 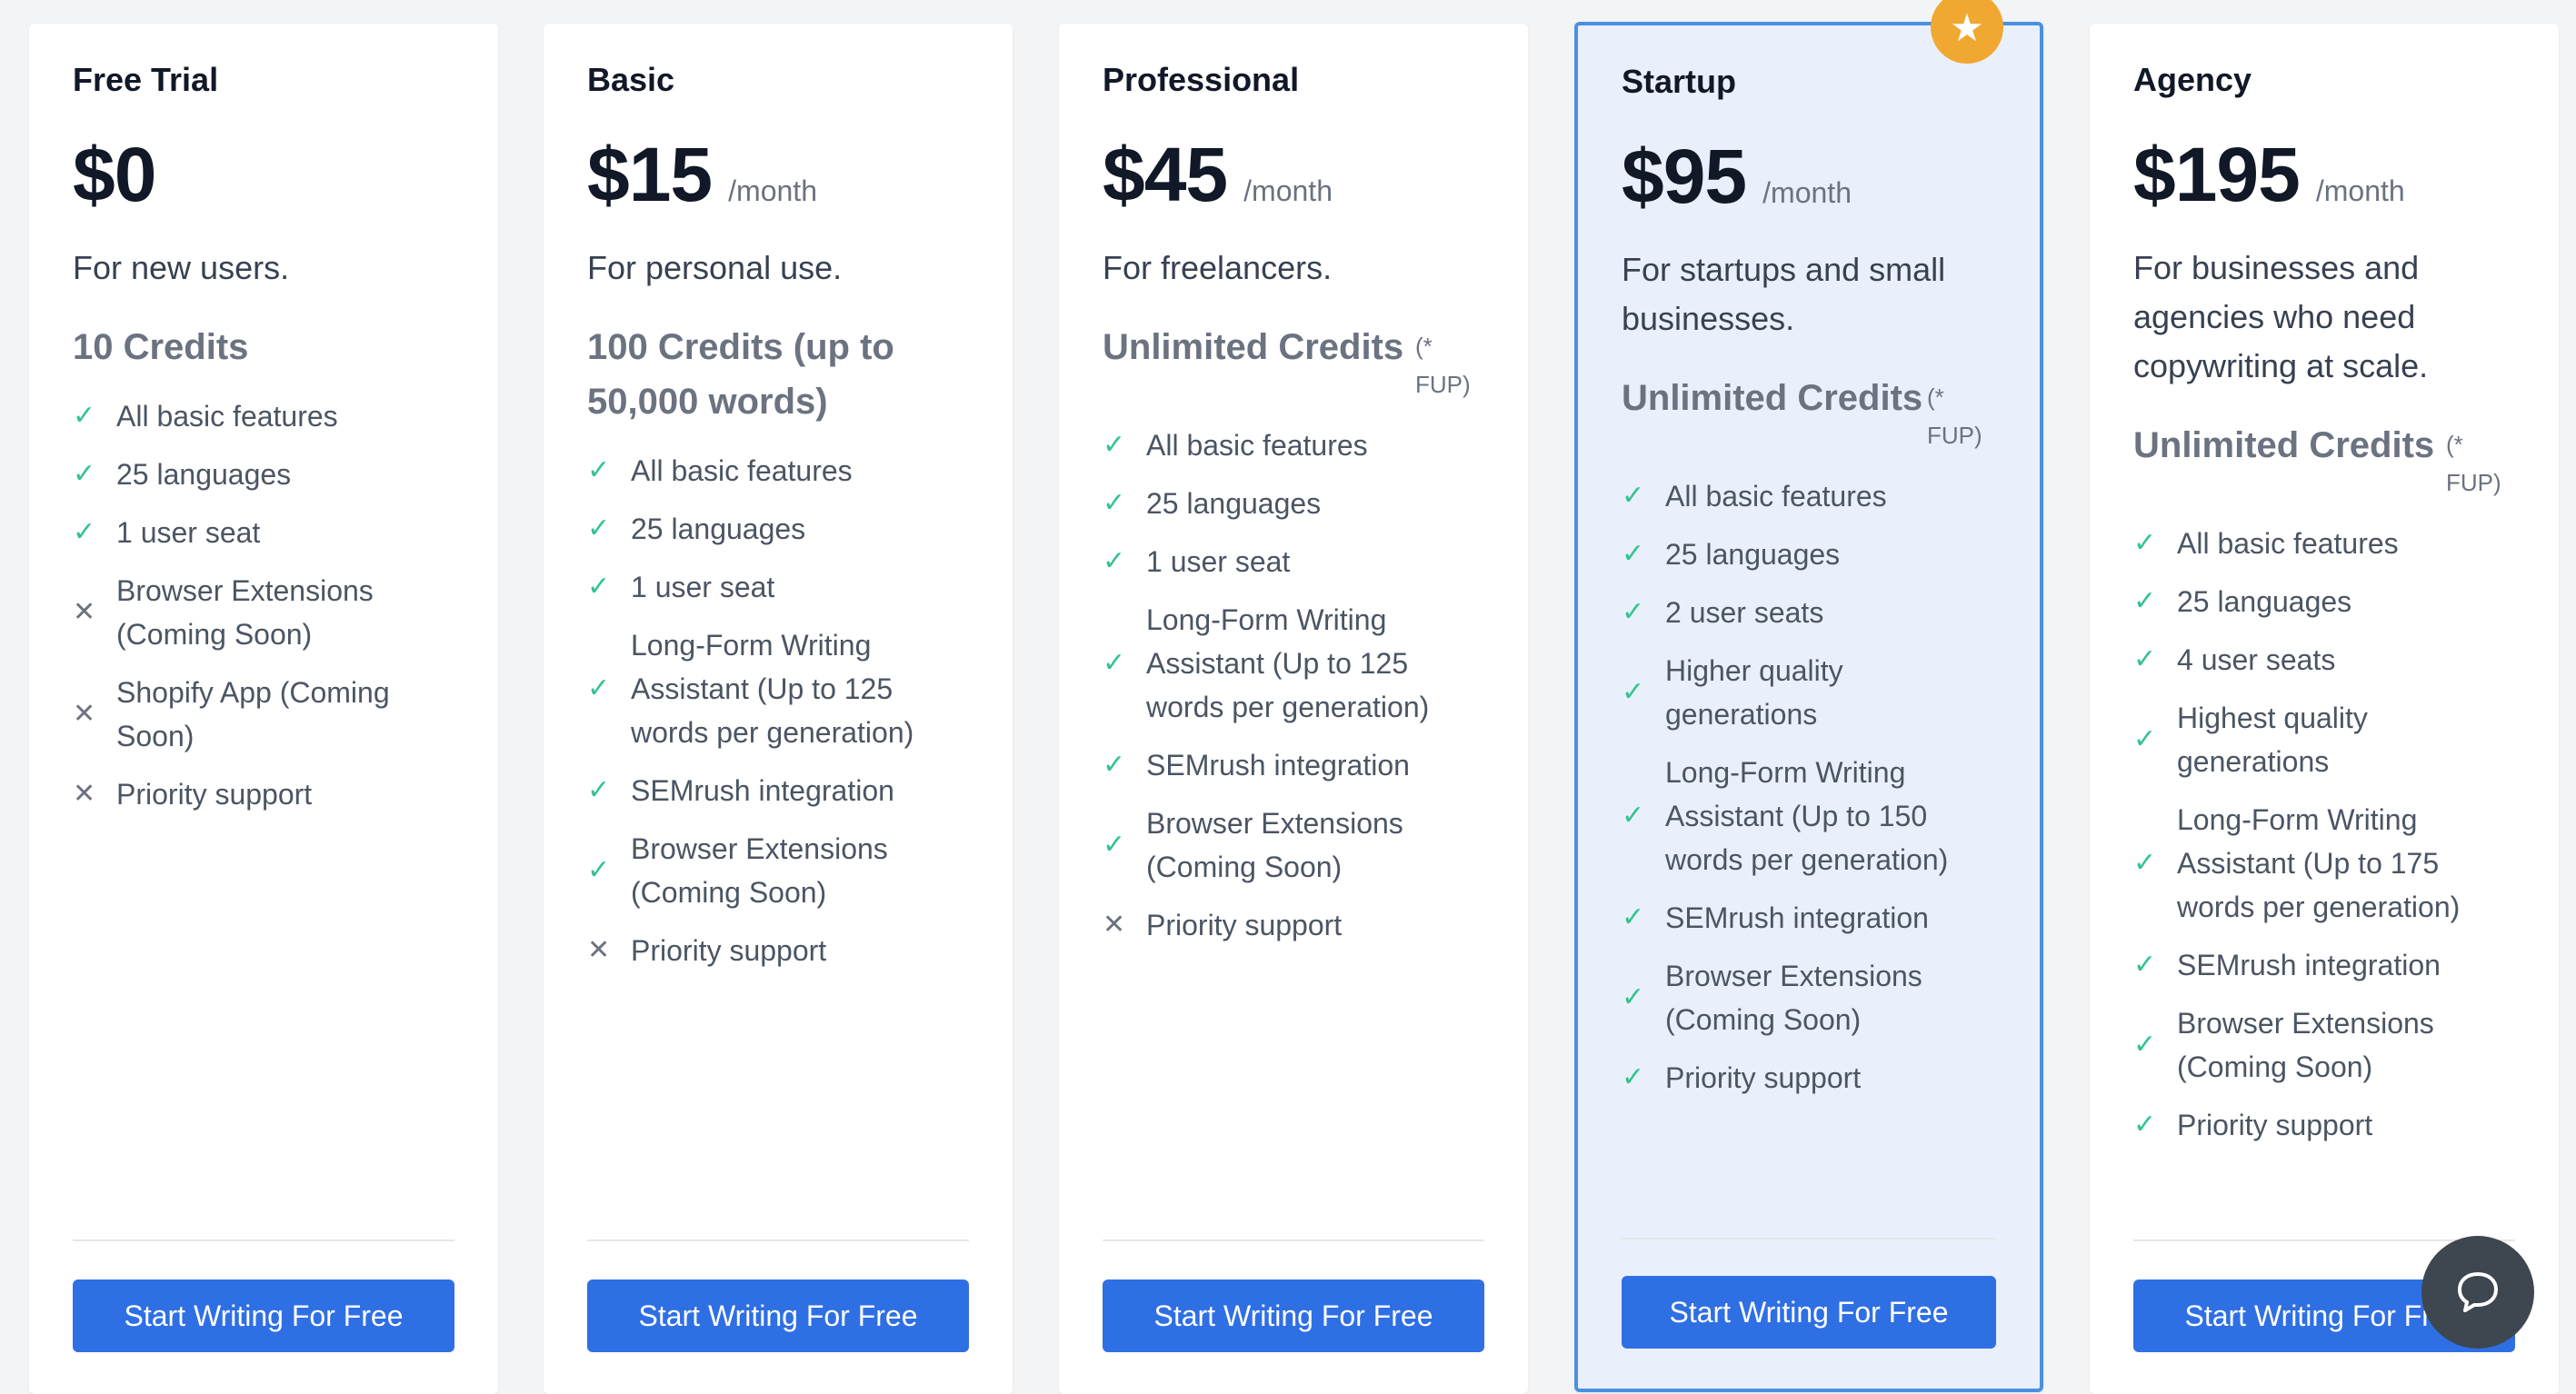 I want to click on chat-widget-button, so click(x=2477, y=1292).